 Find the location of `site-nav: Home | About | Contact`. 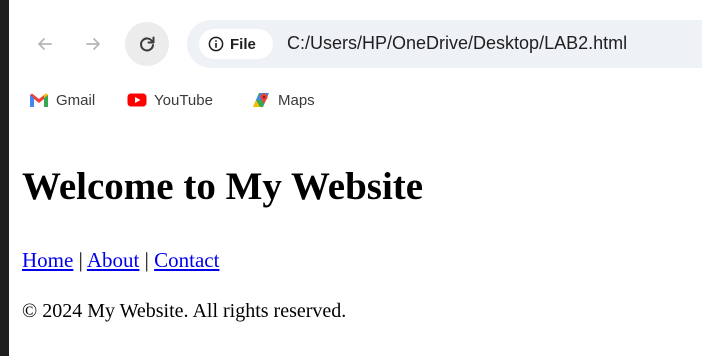

site-nav: Home | About | Contact is located at coordinates (120, 260).